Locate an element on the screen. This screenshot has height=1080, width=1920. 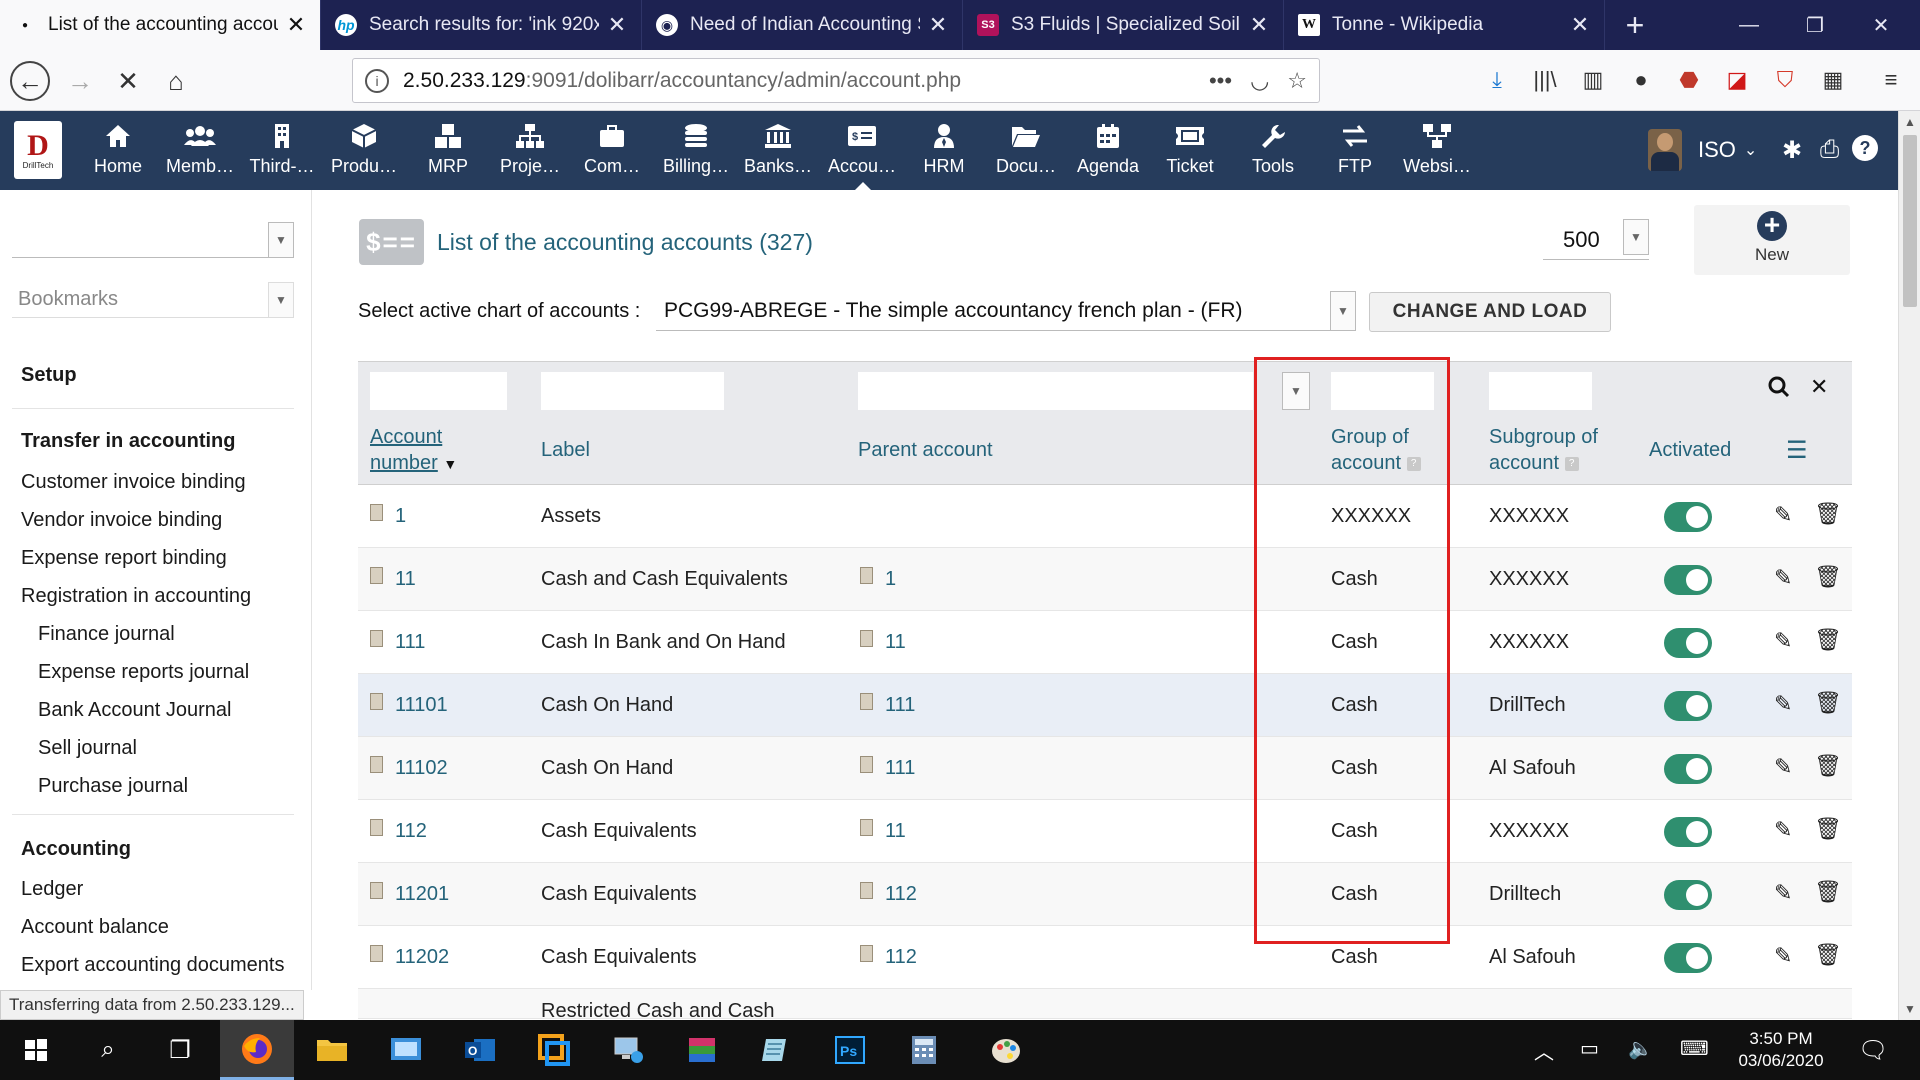
paint-icon is located at coordinates (1006, 1050).